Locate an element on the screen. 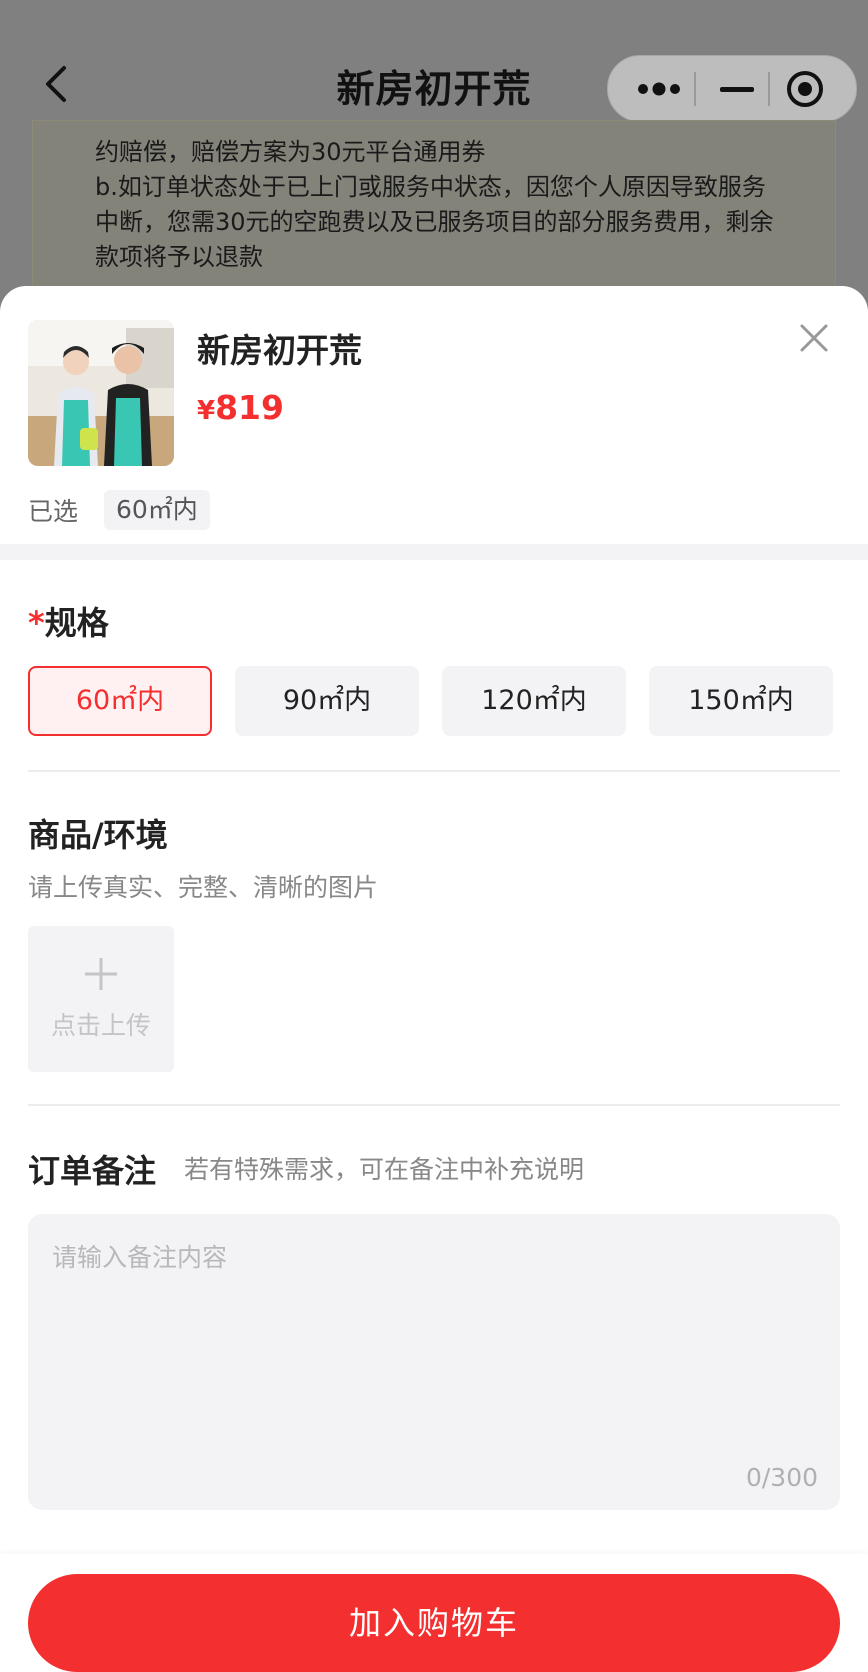 This screenshot has height=1672, width=868. remark-hint: 若有特殊需求，可在备注中补充说明 is located at coordinates (384, 1169).